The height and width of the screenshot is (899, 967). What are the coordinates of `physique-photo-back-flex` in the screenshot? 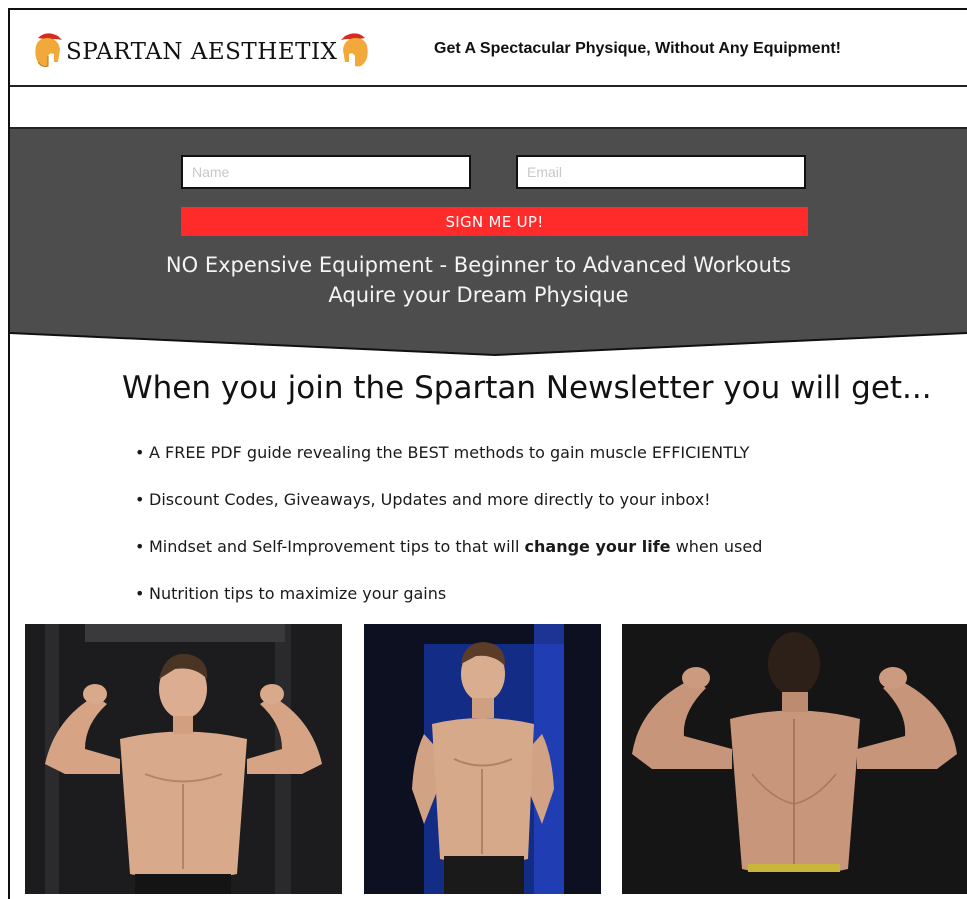 It's located at (794, 759).